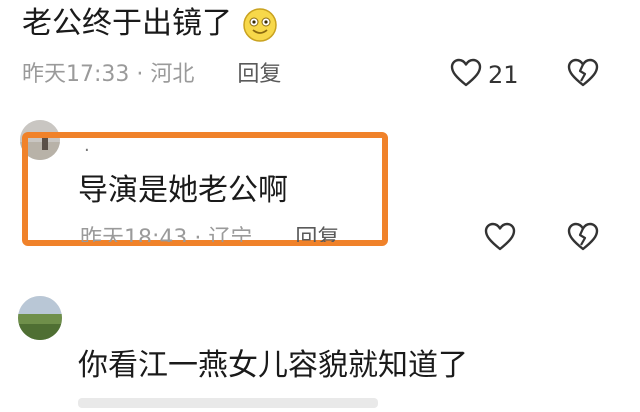 This screenshot has width=640, height=412. What do you see at coordinates (484, 75) in the screenshot?
I see `comment-1-like-button: 21` at bounding box center [484, 75].